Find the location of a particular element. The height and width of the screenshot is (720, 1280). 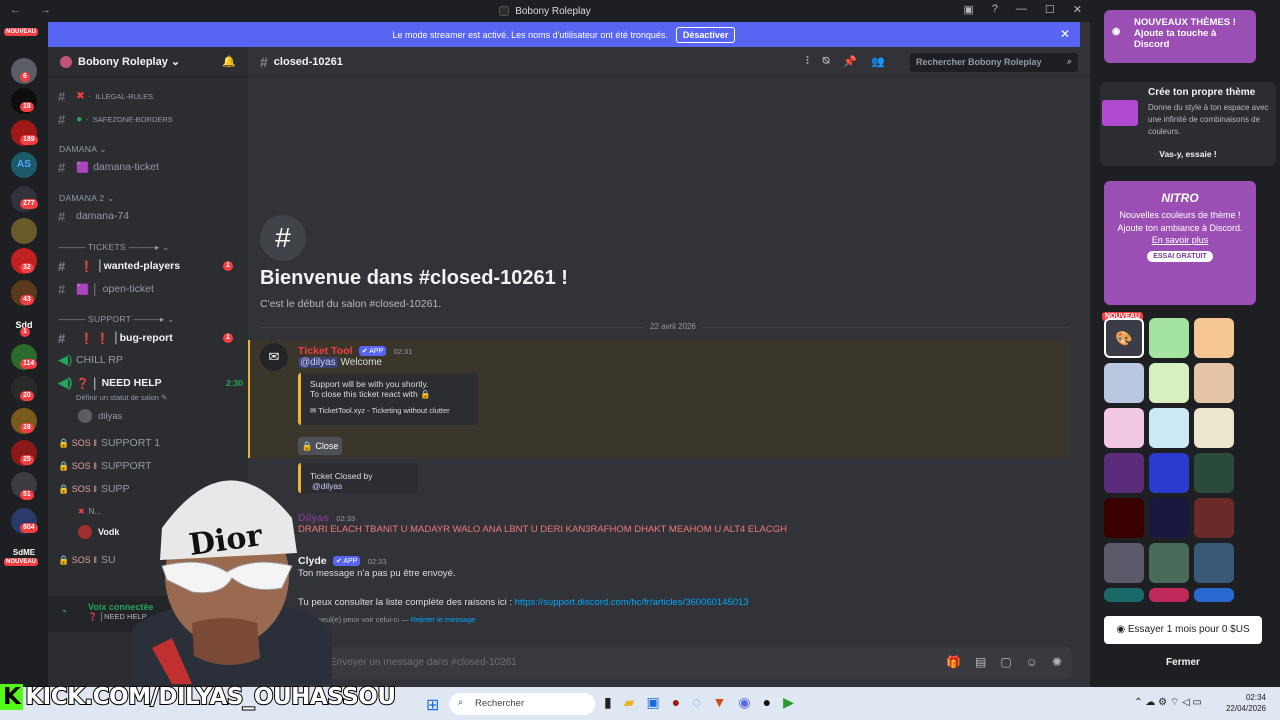

store-icon: ▣ is located at coordinates (653, 702).